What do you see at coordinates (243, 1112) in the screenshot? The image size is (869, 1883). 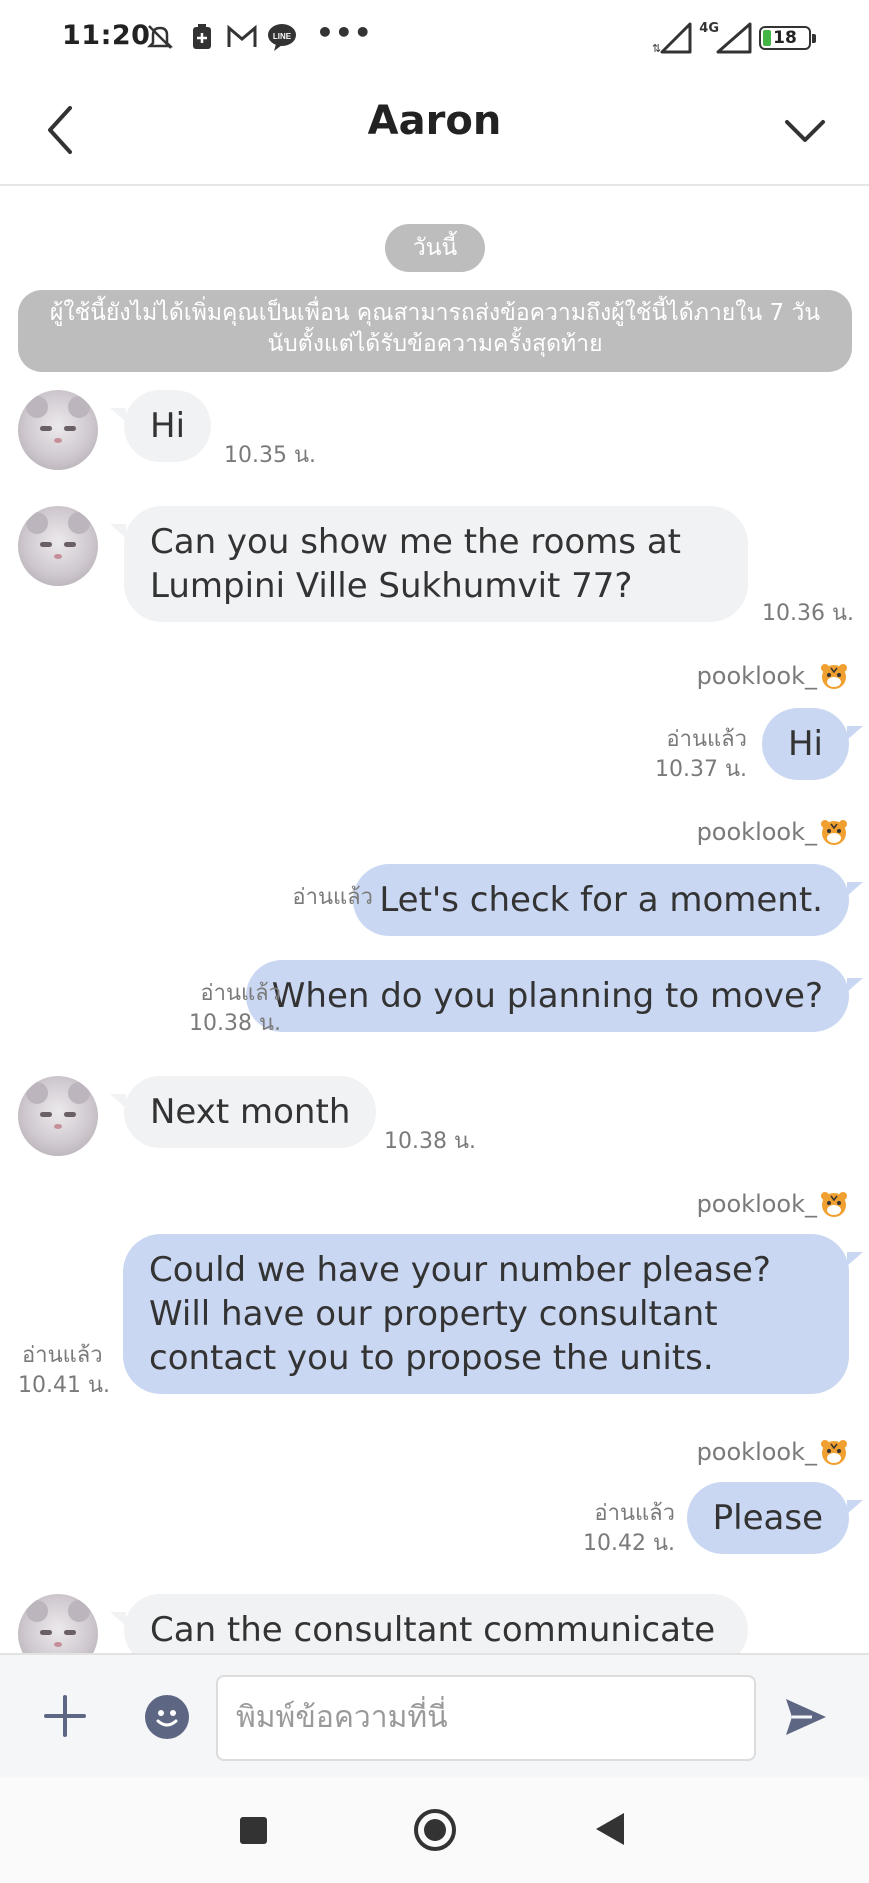 I see `message-bubble-incoming: Next month` at bounding box center [243, 1112].